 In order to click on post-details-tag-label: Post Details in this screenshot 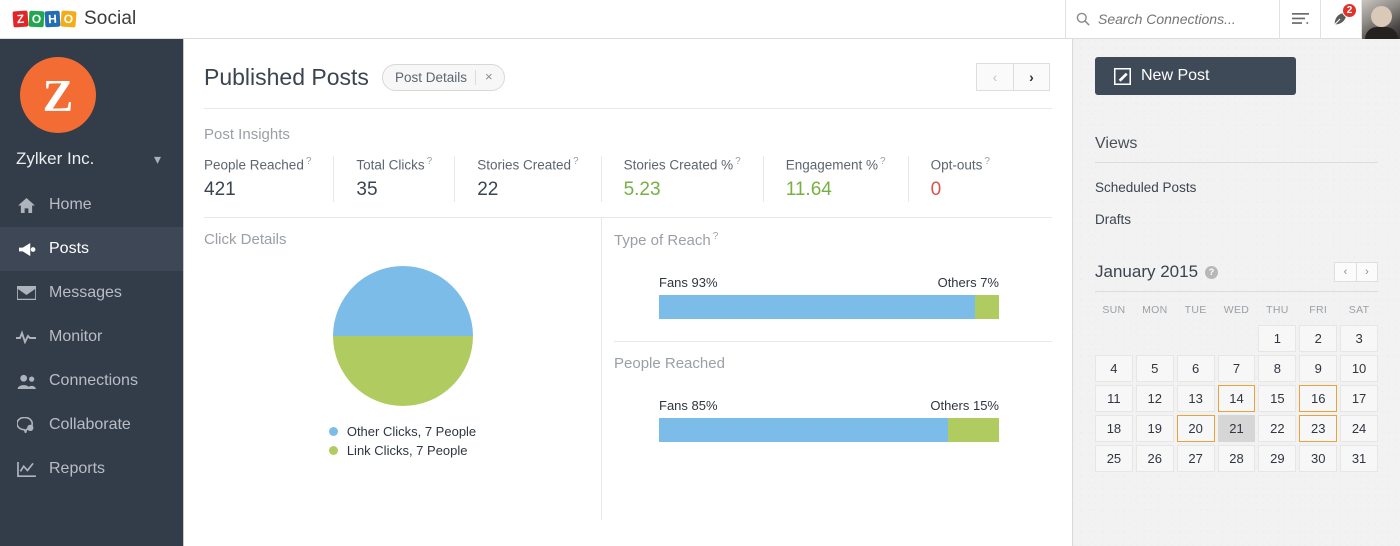, I will do `click(430, 77)`.